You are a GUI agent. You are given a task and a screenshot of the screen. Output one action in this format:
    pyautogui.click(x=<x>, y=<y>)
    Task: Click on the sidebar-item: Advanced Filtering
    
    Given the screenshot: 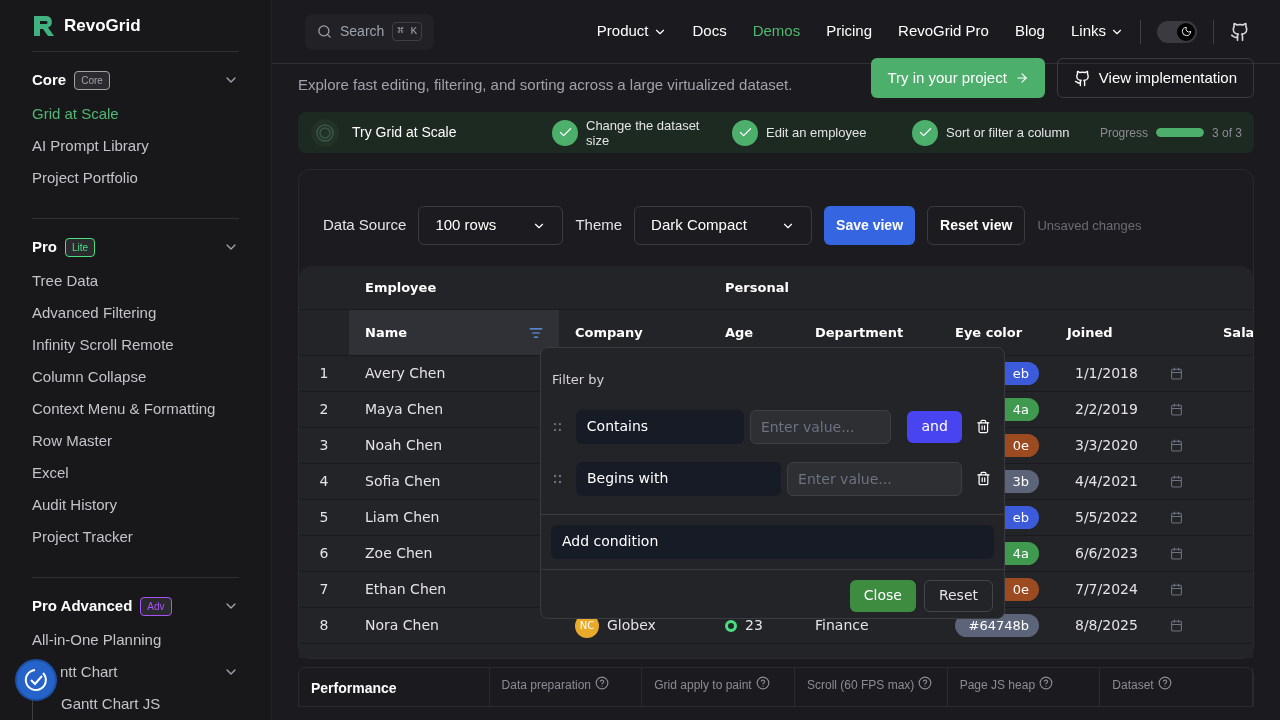 What is the action you would take?
    pyautogui.click(x=94, y=313)
    